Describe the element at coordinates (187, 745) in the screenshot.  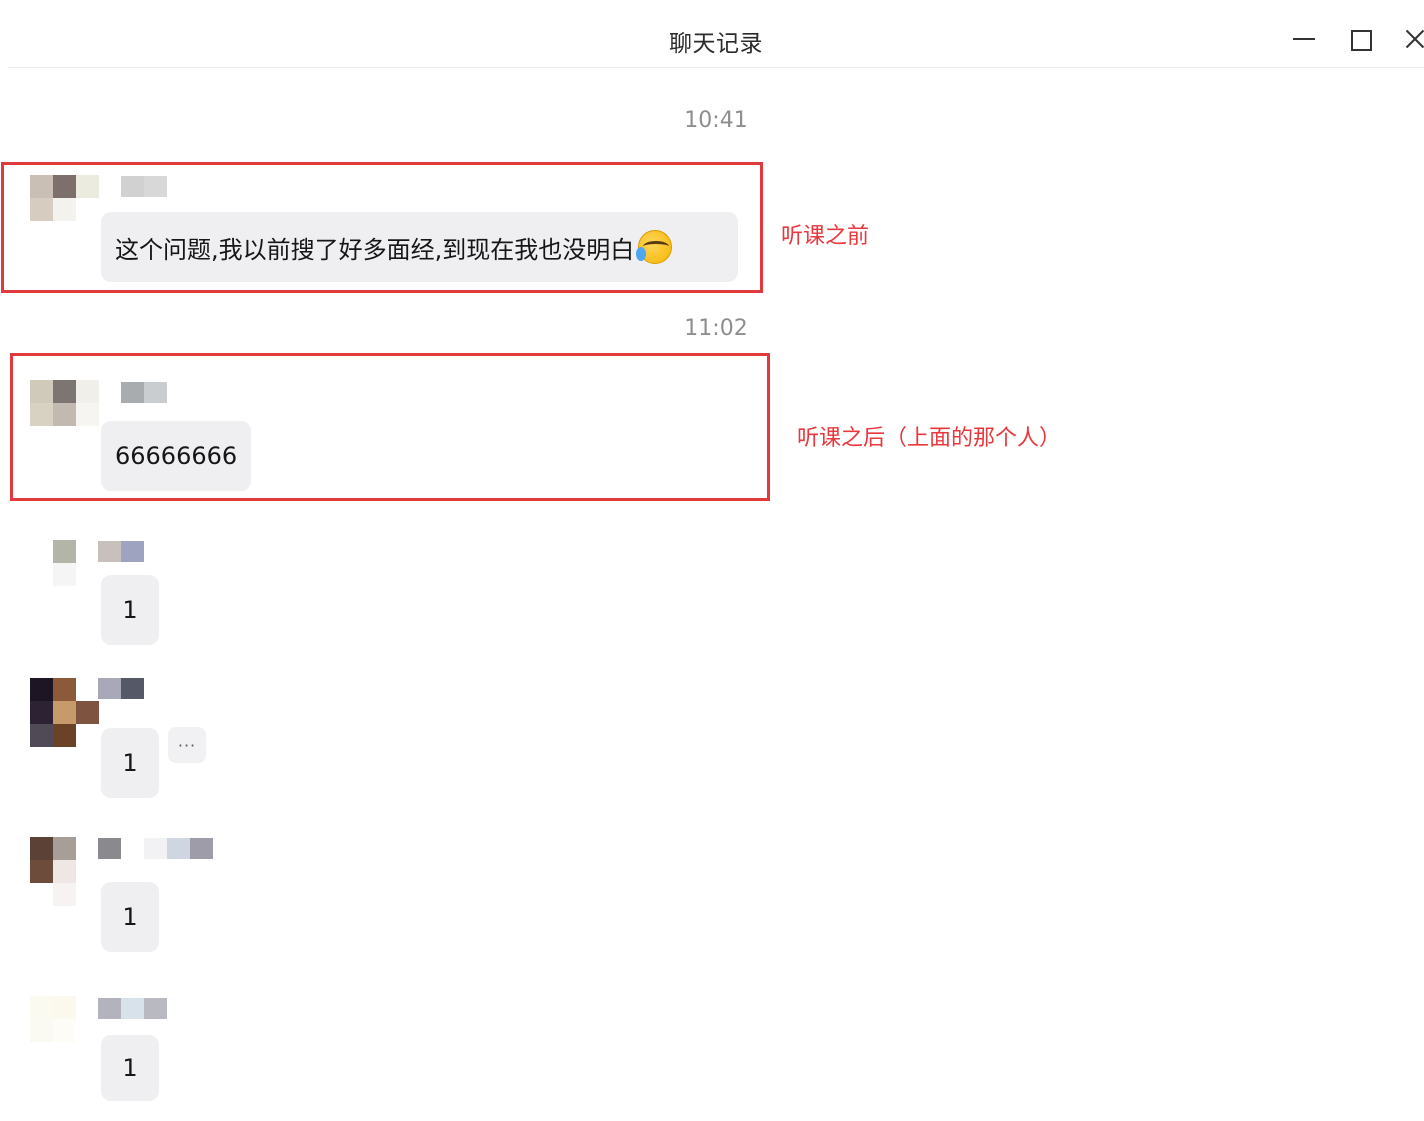
I see `more-options-button: ···` at that location.